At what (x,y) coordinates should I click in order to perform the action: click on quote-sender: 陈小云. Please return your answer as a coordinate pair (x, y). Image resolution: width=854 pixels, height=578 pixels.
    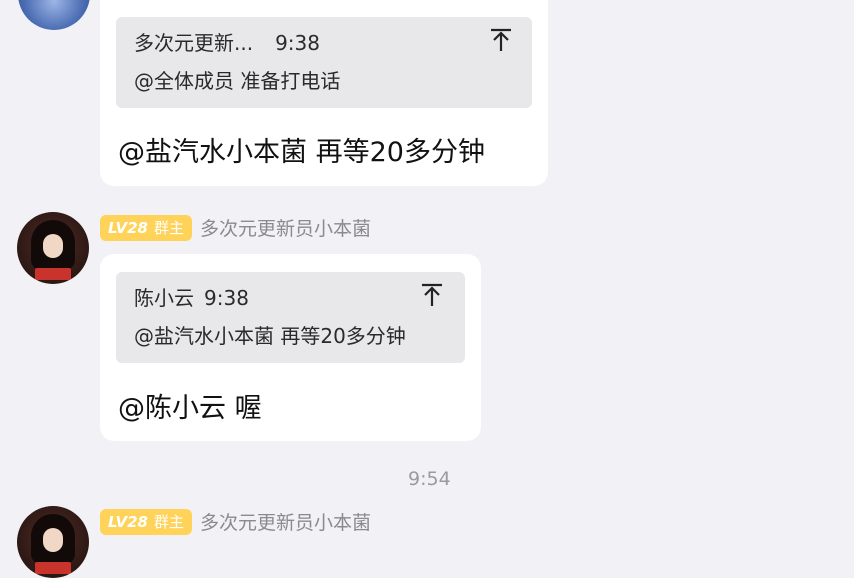
    Looking at the image, I should click on (164, 298).